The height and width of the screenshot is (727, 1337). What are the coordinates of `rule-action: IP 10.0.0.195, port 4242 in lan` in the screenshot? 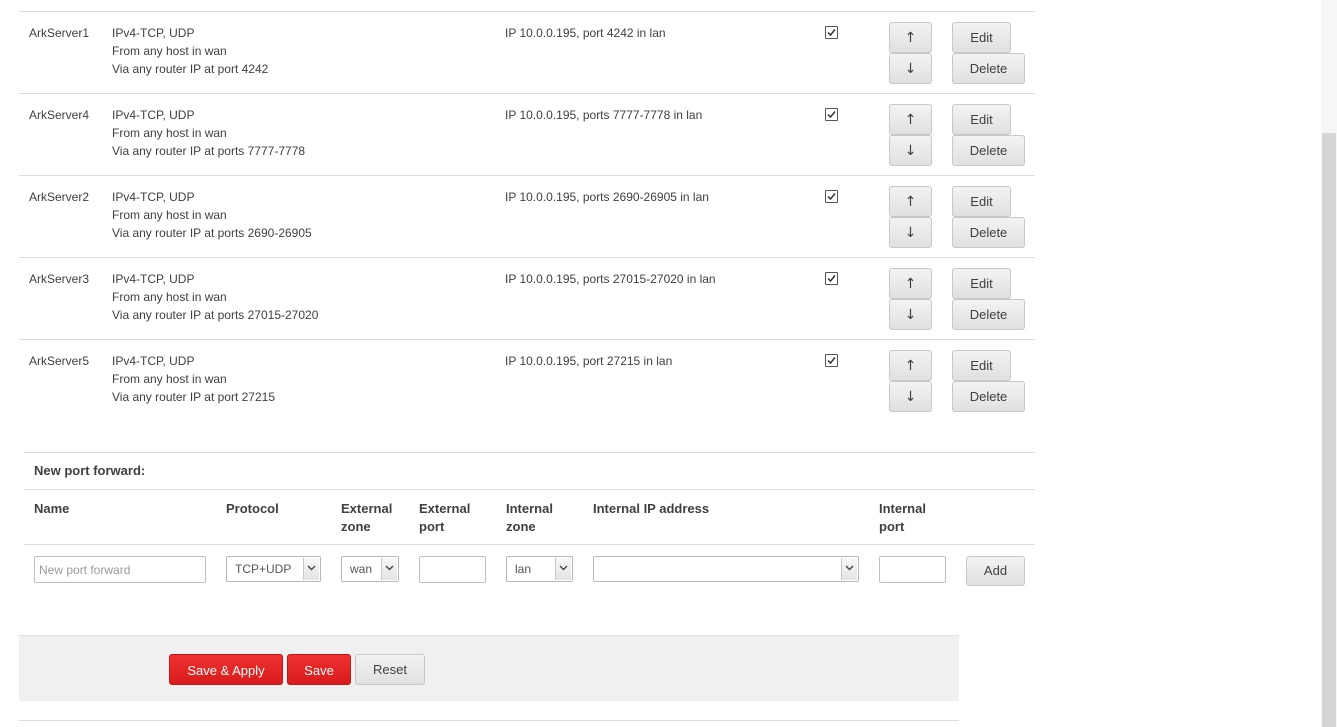 It's located at (585, 33).